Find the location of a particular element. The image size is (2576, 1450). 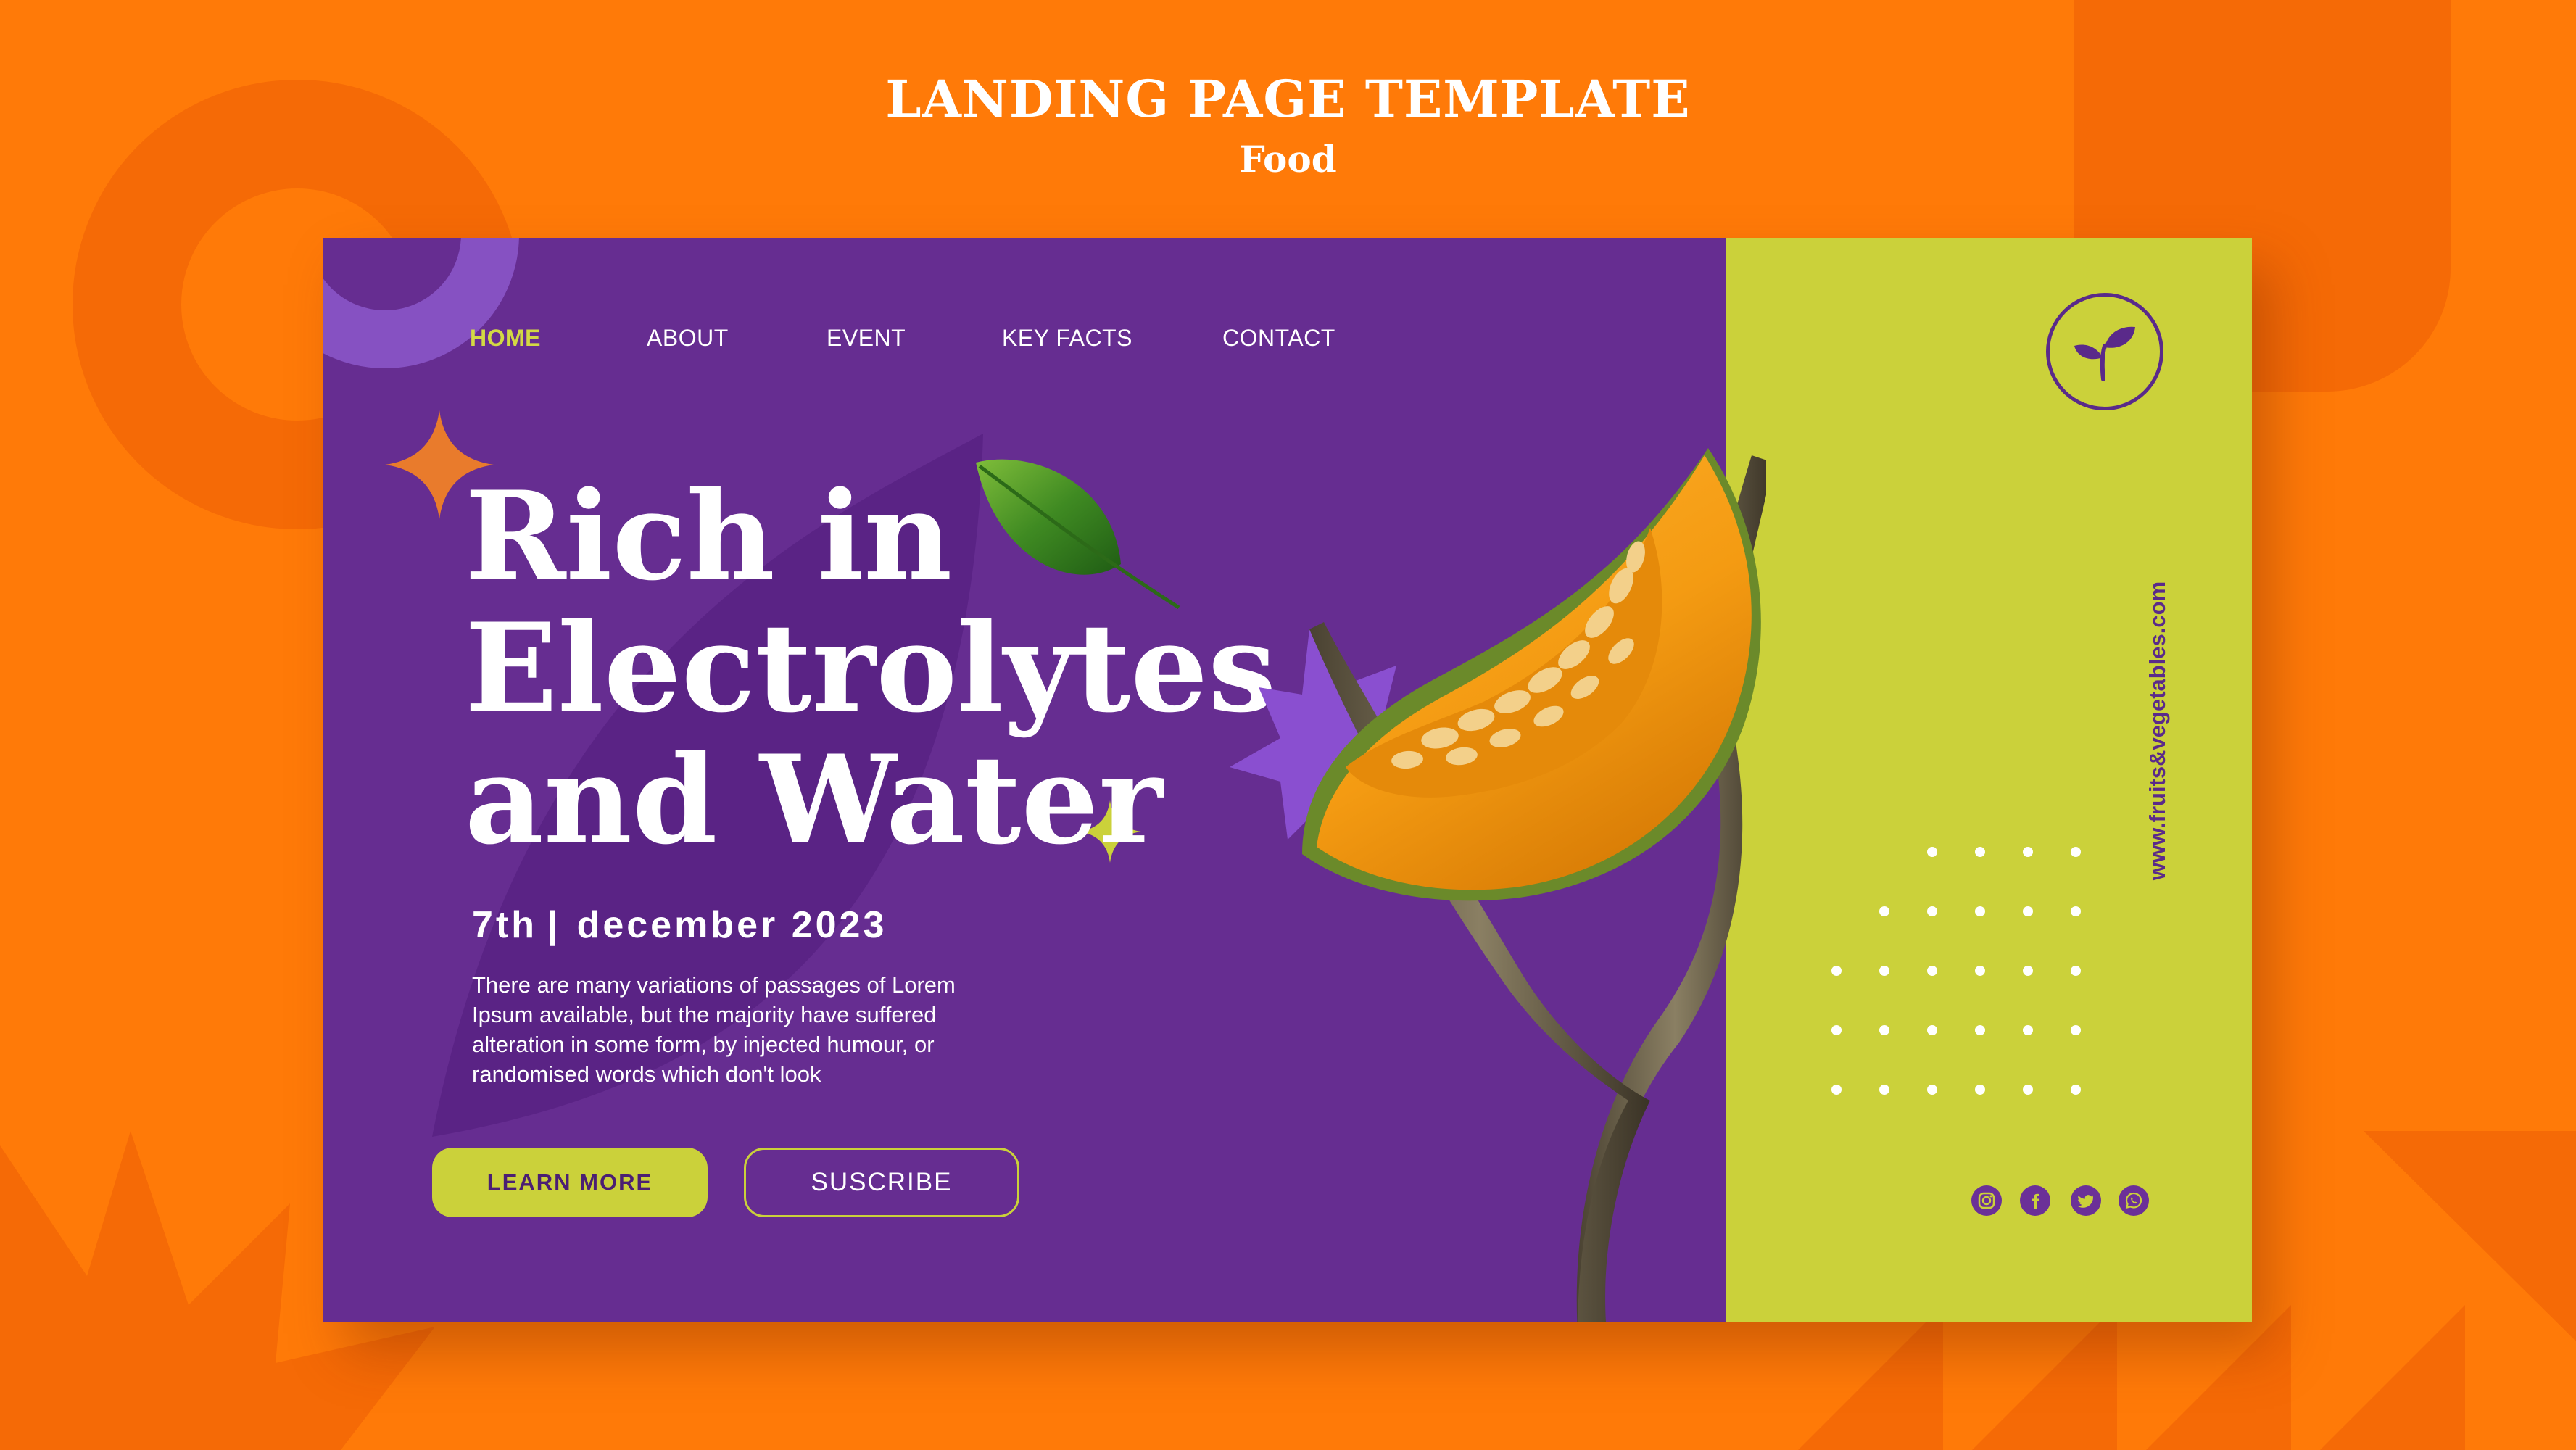

nav-item-contact: CONTACT is located at coordinates (1278, 338).